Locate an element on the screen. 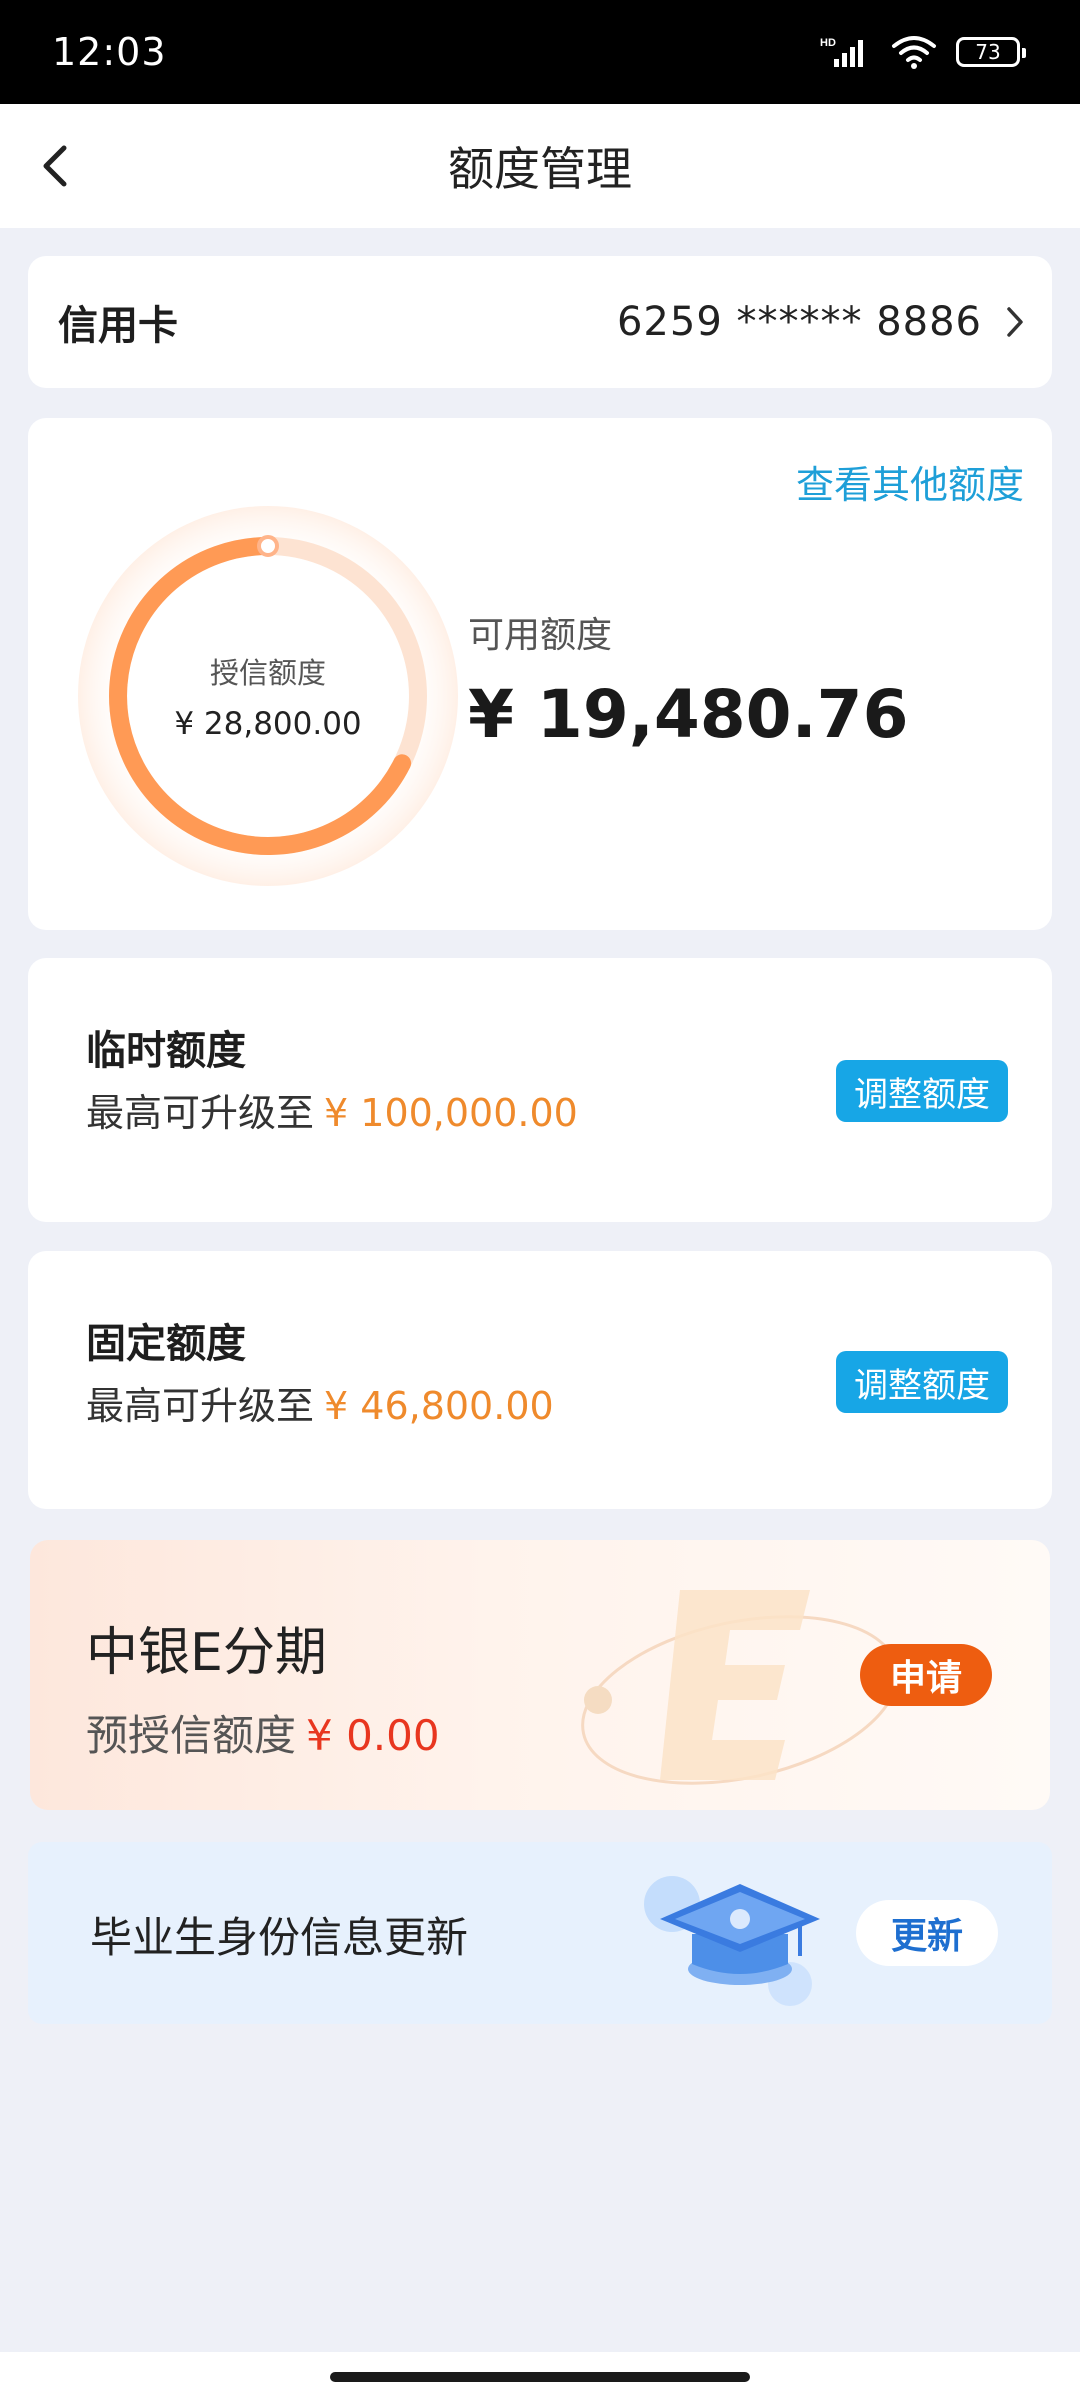  adjust-temporary-limit-button: 调整额度 is located at coordinates (922, 1091).